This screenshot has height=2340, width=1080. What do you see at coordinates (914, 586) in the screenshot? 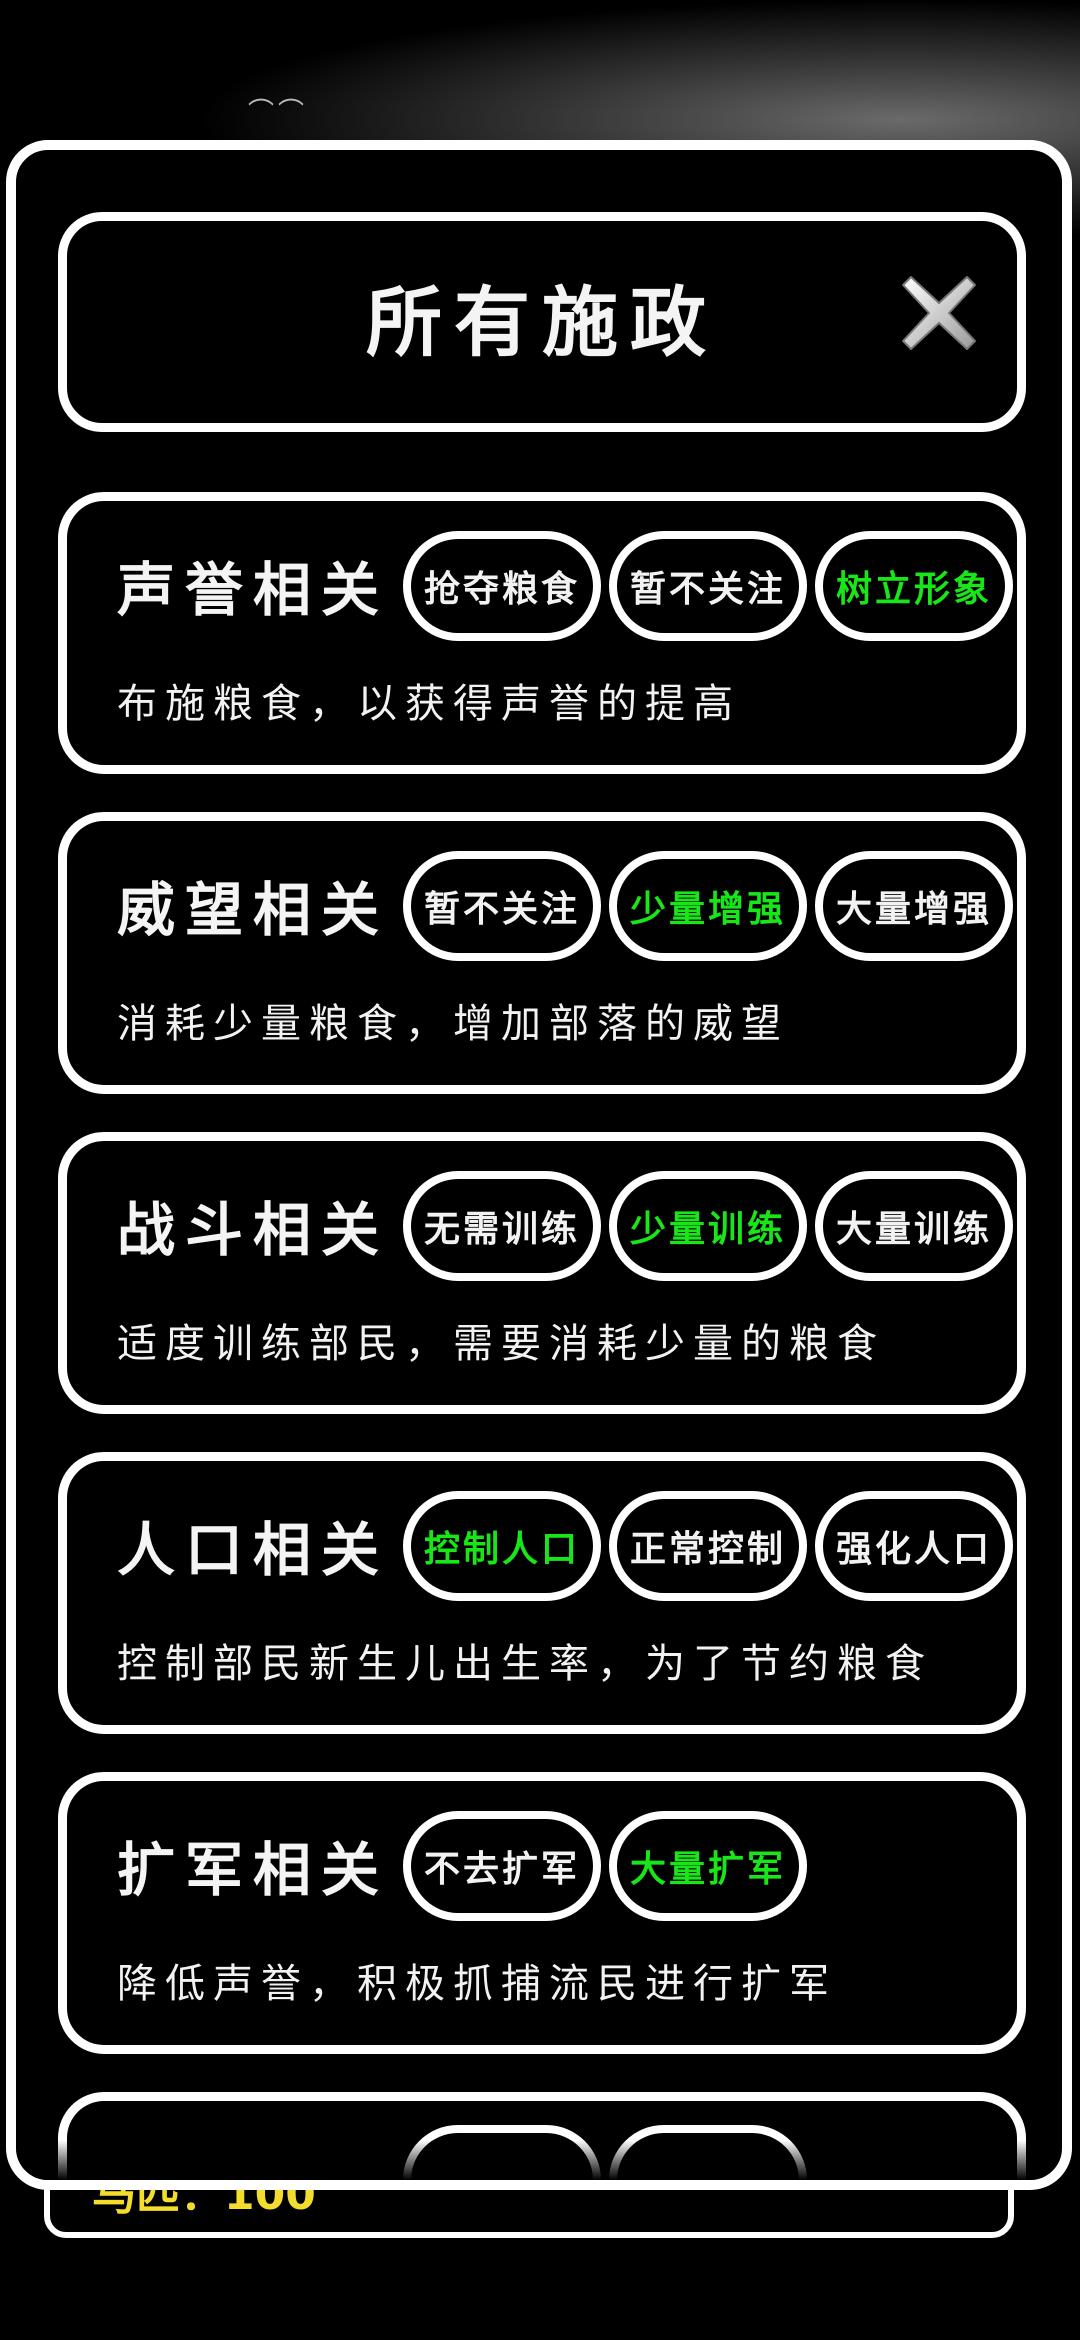
I see `policy-option-button: 树立形象` at bounding box center [914, 586].